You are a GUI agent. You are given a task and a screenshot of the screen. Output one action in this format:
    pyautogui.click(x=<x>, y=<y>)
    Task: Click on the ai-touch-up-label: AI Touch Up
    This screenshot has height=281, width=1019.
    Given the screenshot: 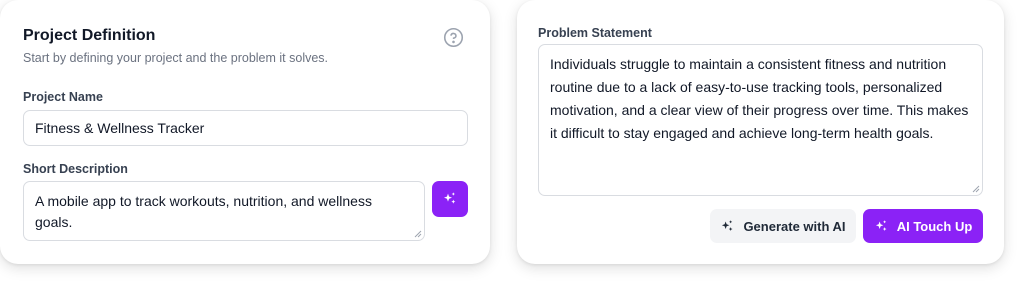 What is the action you would take?
    pyautogui.click(x=934, y=226)
    